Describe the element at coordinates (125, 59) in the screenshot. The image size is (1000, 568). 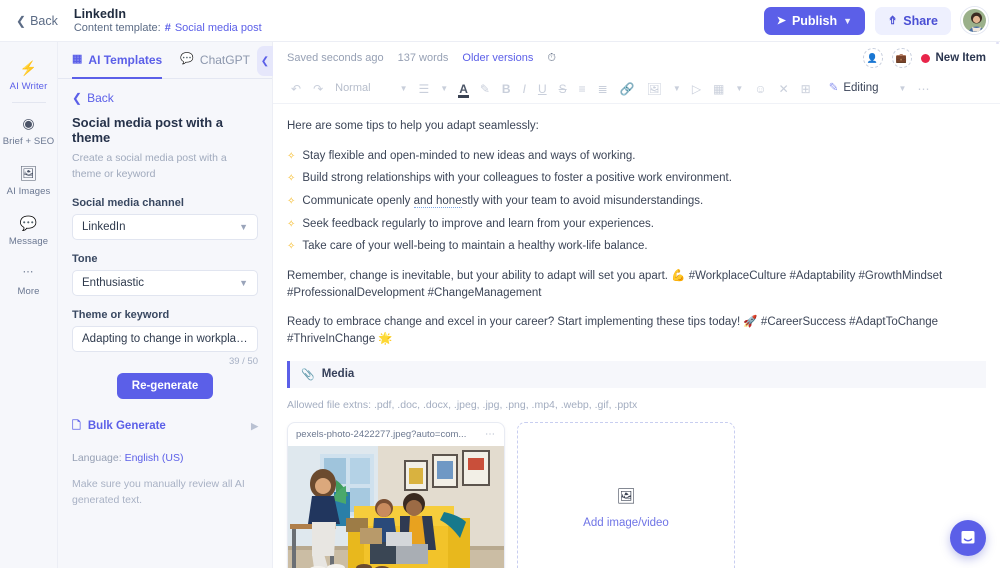
I see `tab-label: AI Templates` at that location.